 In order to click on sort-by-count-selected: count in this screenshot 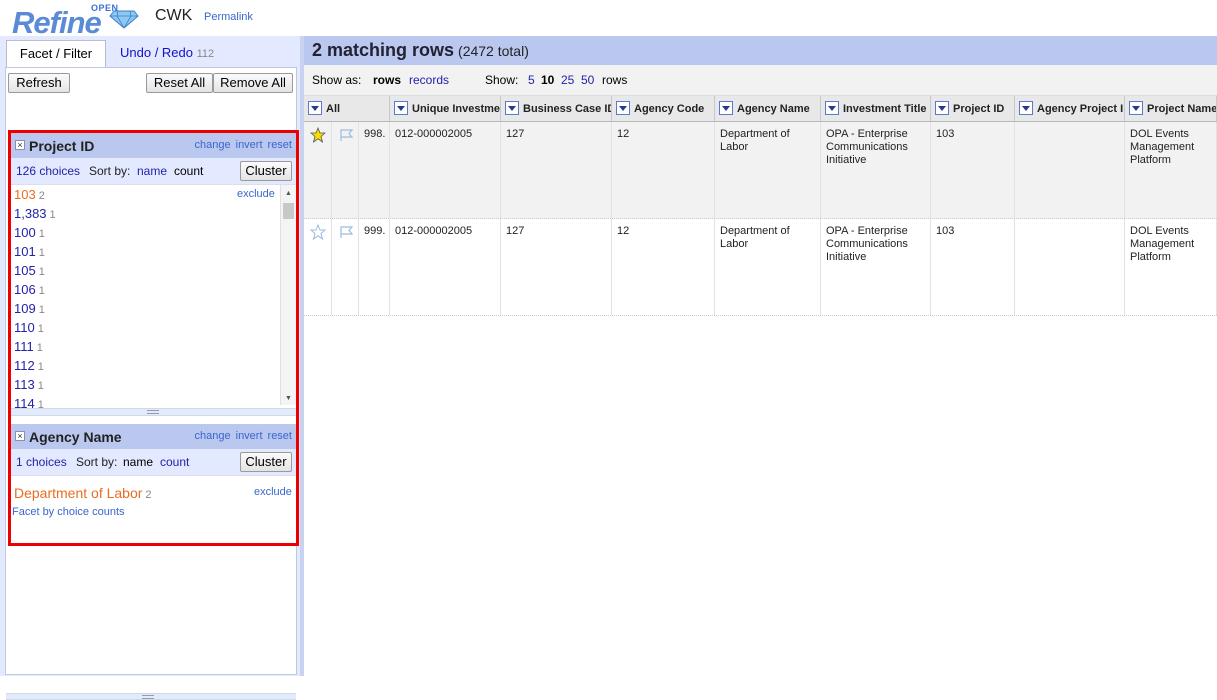, I will do `click(188, 171)`.